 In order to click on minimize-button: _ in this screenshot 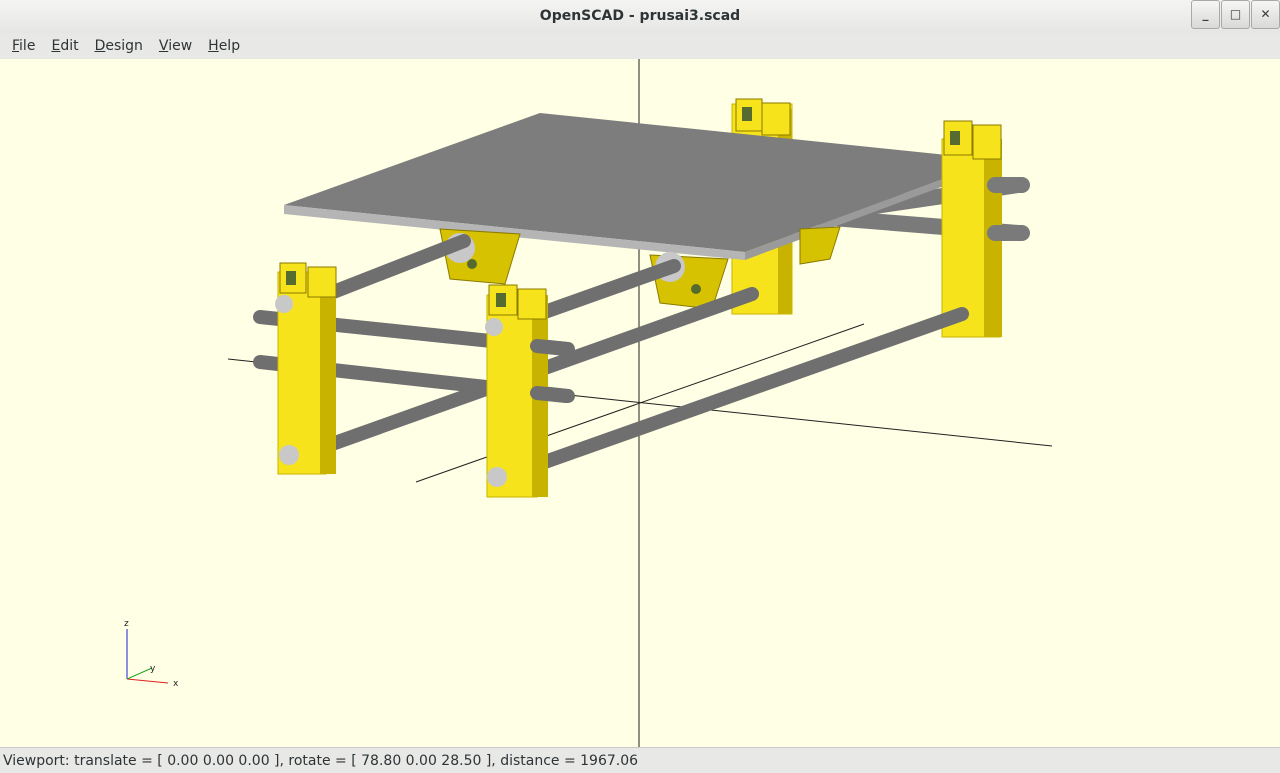, I will do `click(1205, 14)`.